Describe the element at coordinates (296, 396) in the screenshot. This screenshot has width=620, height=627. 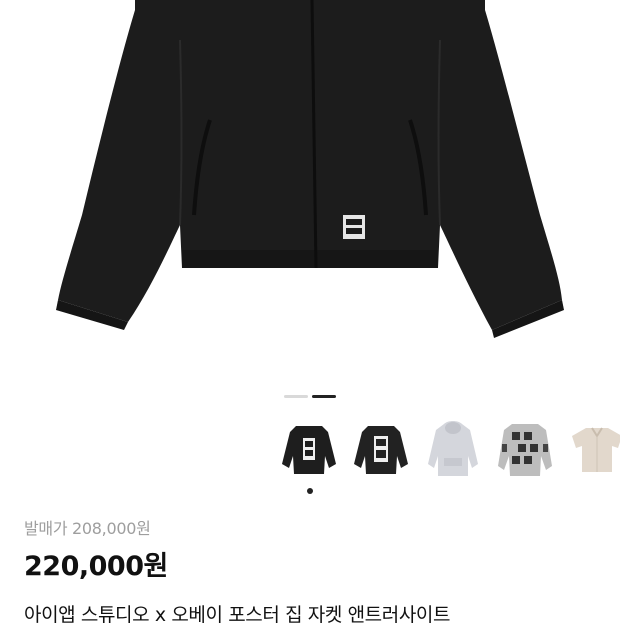
I see `indicator-bar-inactive` at that location.